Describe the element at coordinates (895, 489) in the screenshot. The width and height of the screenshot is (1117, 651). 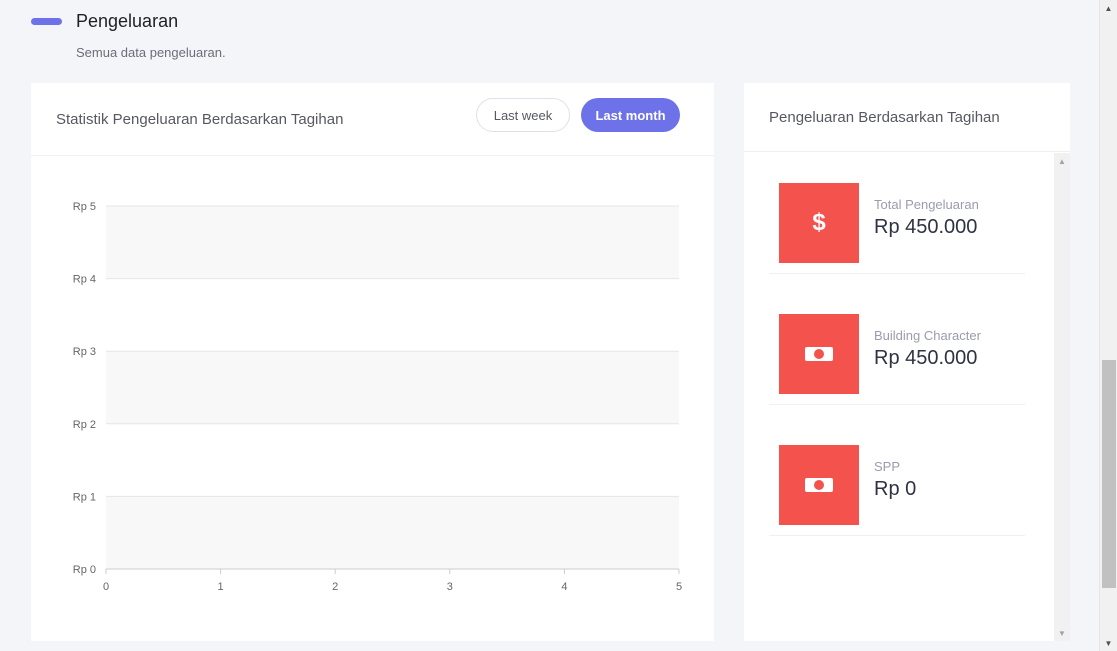
I see `stat-value: Rp 0` at that location.